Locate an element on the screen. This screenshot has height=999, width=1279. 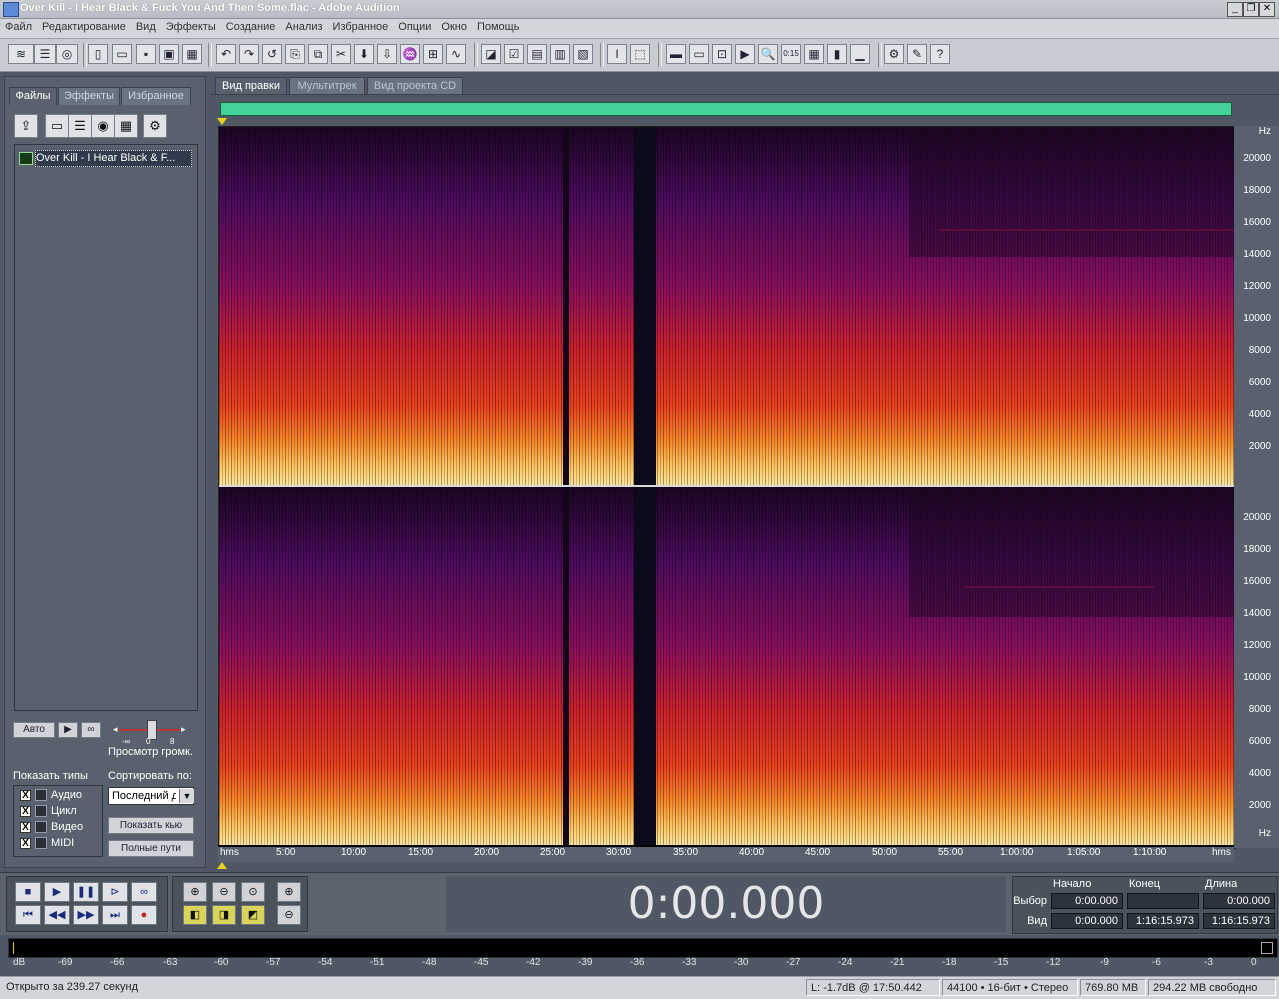
selection-length-field: 0:00.000 is located at coordinates (1239, 901).